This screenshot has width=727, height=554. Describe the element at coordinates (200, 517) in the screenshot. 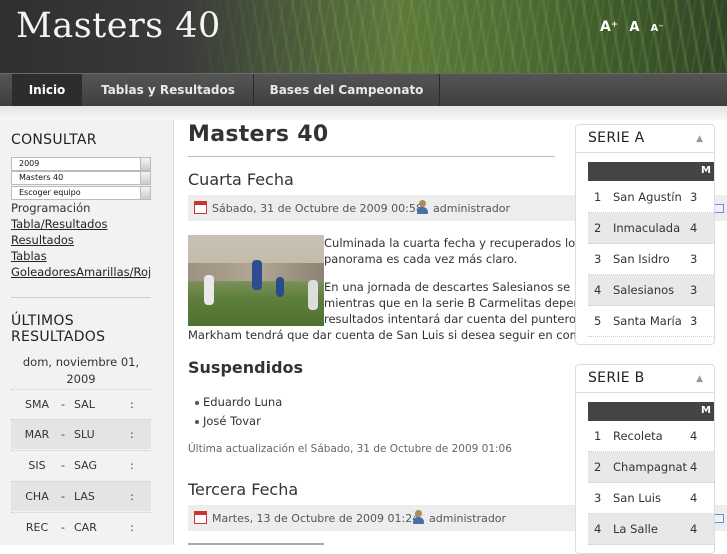

I see `calendar-icon` at that location.